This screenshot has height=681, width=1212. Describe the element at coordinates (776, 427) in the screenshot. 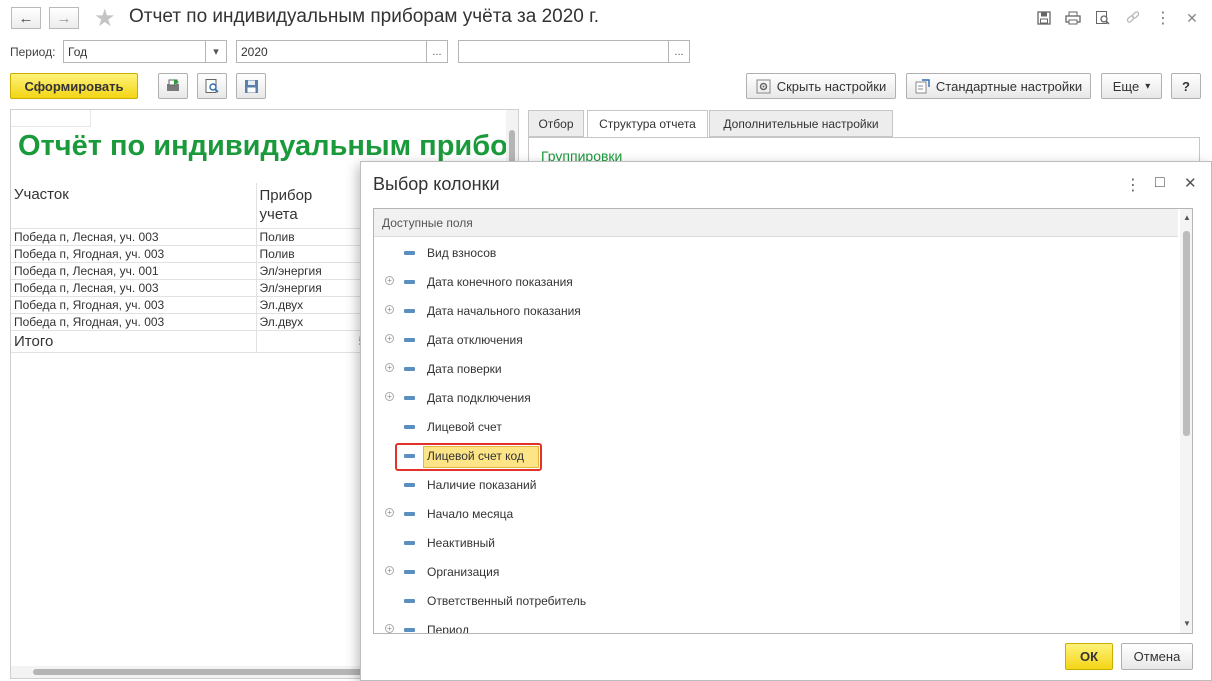

I see `tree-item: Лицевой счет` at that location.